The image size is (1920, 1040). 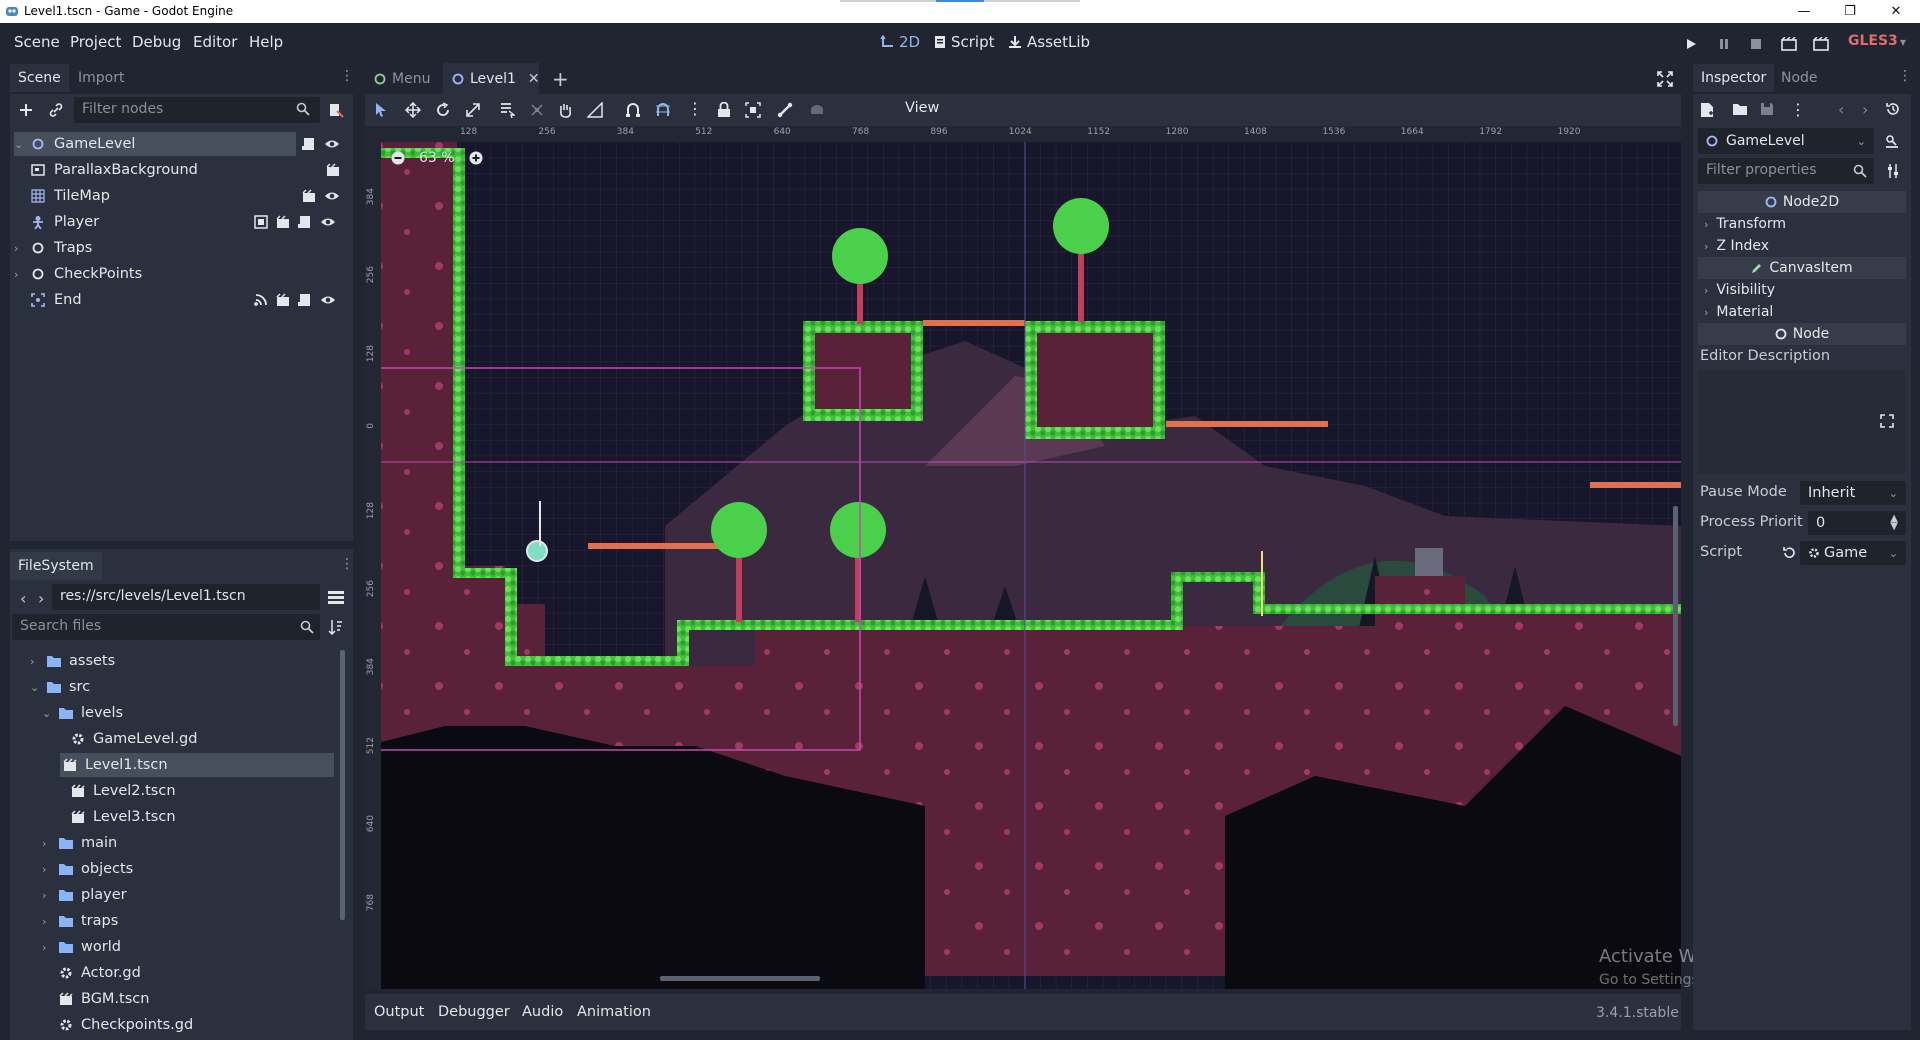 I want to click on inspector-more-icon: ⋮, so click(x=1798, y=109).